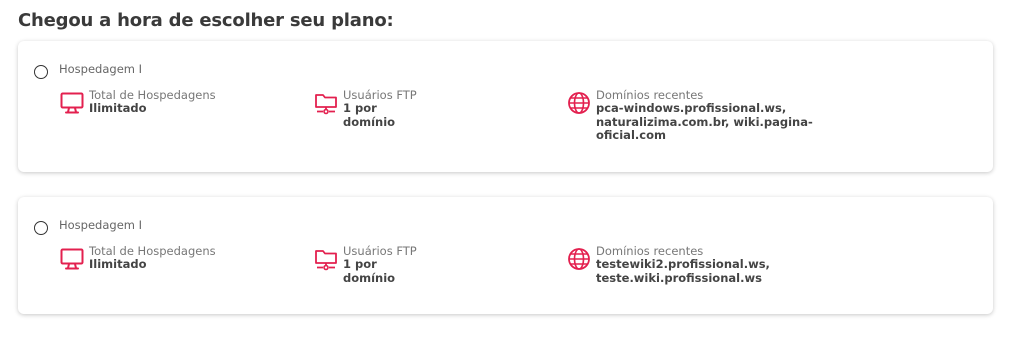 This screenshot has width=1024, height=341. I want to click on page-title: Chegou a hora de escolher seu plano:, so click(206, 20).